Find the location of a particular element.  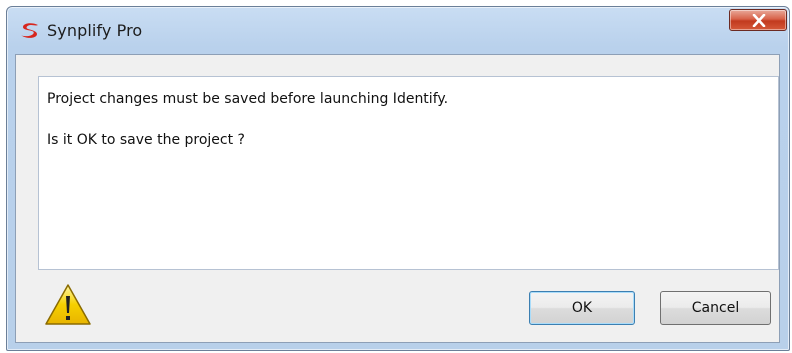

title-bar: Synplify Pro is located at coordinates (398, 30).